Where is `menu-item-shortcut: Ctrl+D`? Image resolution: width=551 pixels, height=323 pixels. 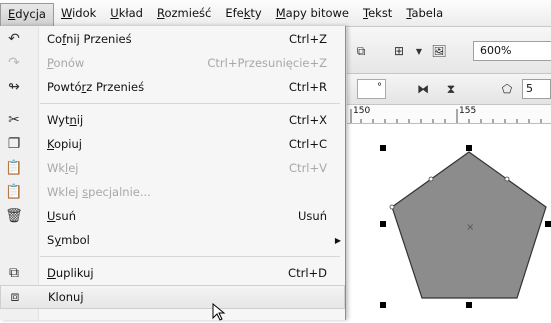
menu-item-shortcut: Ctrl+D is located at coordinates (307, 273).